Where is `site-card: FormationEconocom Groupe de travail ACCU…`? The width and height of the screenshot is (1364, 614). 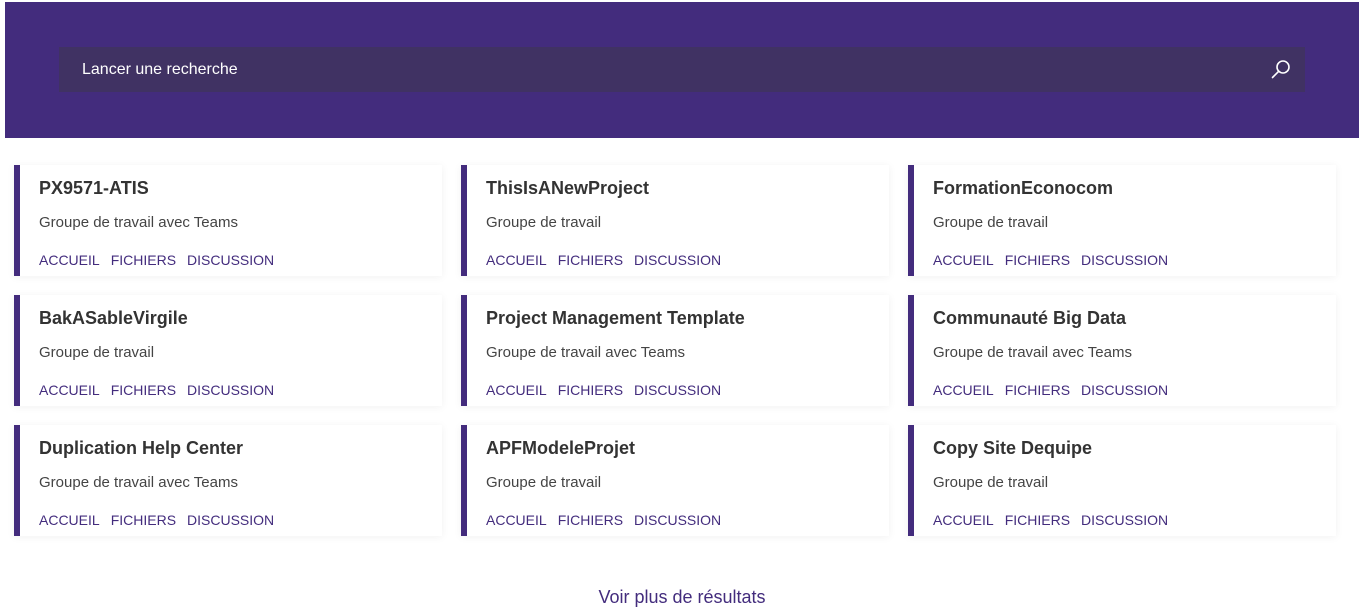
site-card: FormationEconocom Groupe de travail ACCU… is located at coordinates (1122, 220).